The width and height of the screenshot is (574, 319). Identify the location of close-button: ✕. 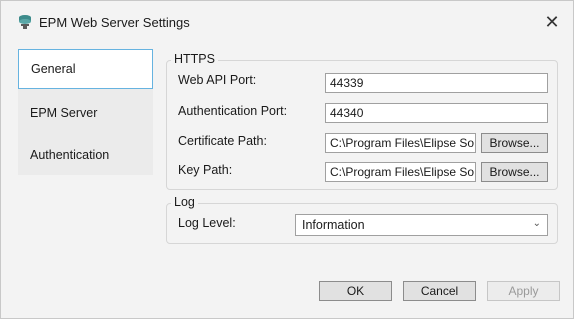
(552, 22).